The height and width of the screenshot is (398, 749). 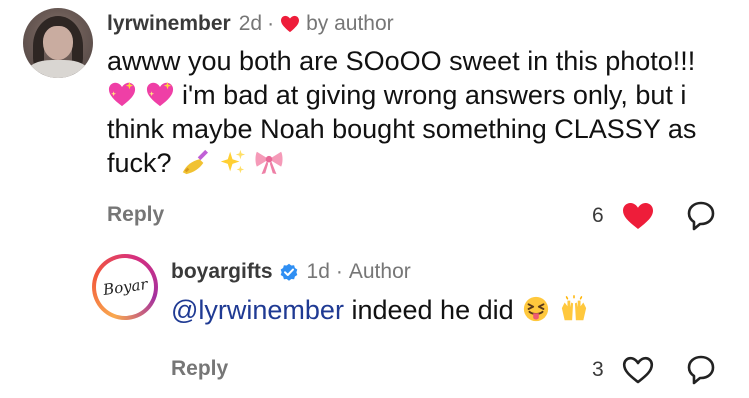 What do you see at coordinates (290, 24) in the screenshot?
I see `heart-icon` at bounding box center [290, 24].